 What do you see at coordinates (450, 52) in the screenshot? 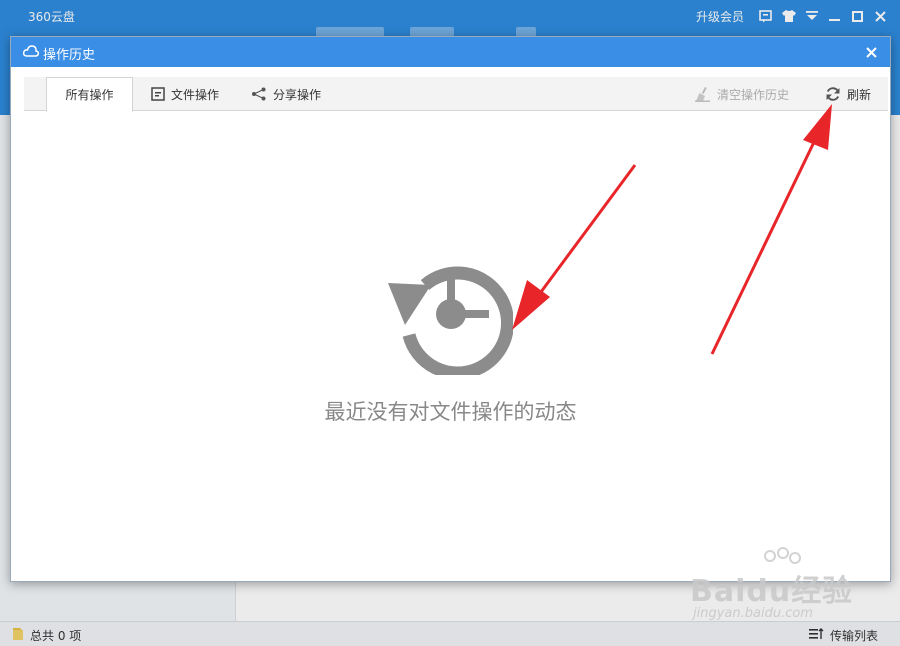
I see `dialog-titlebar: 操作历史` at bounding box center [450, 52].